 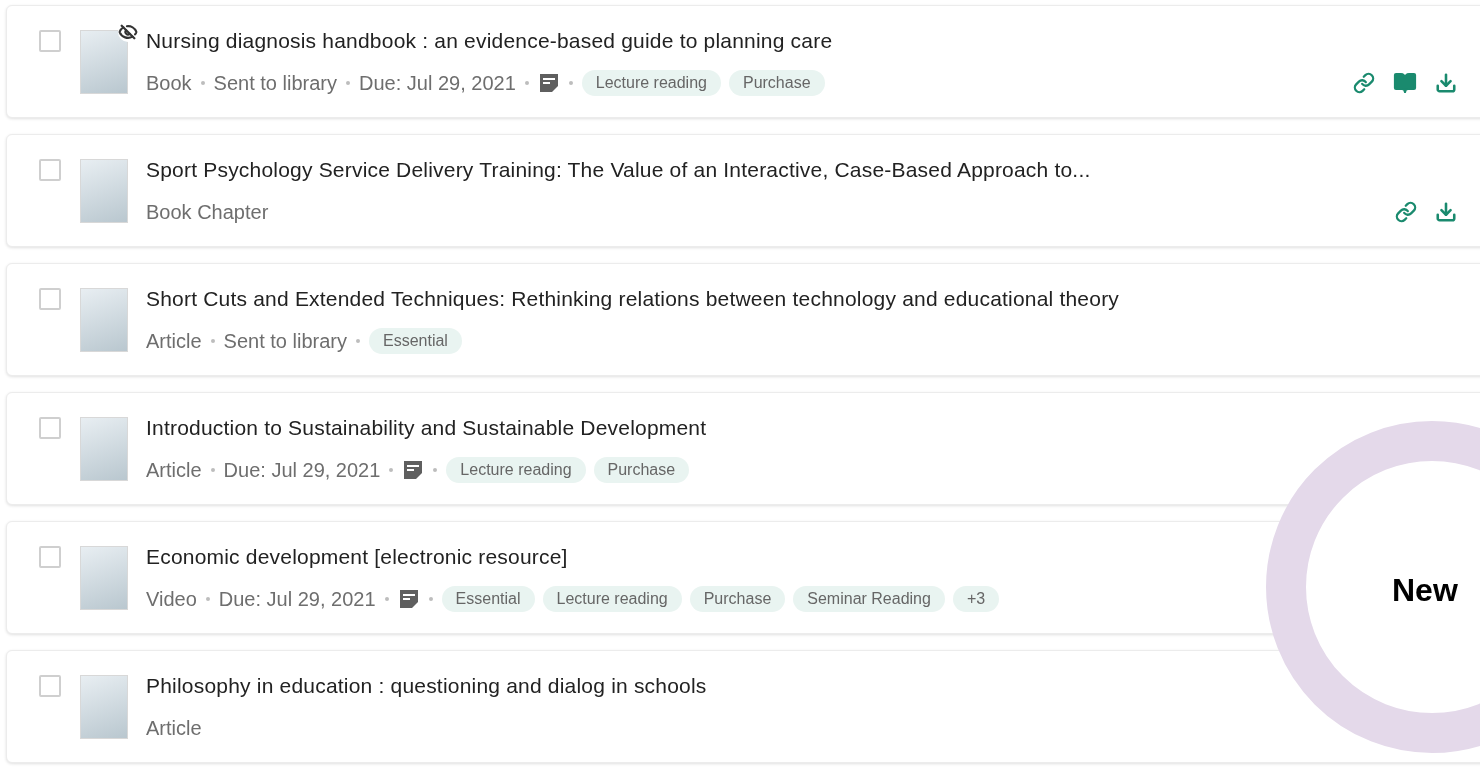 I want to click on item-title: Short Cuts and Extended Techniques: Rethinking relations between technology and educational theory, so click(x=633, y=299).